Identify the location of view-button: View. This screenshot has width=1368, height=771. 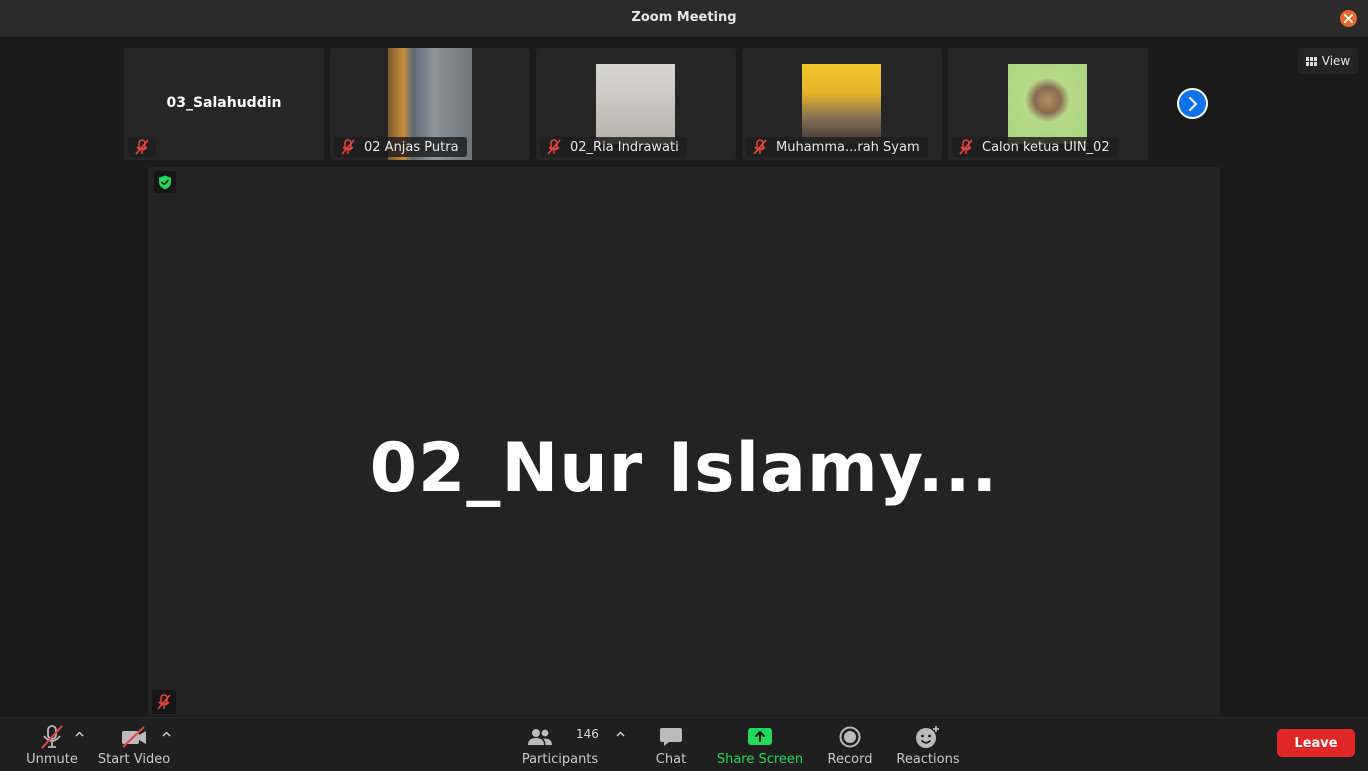
(1328, 61).